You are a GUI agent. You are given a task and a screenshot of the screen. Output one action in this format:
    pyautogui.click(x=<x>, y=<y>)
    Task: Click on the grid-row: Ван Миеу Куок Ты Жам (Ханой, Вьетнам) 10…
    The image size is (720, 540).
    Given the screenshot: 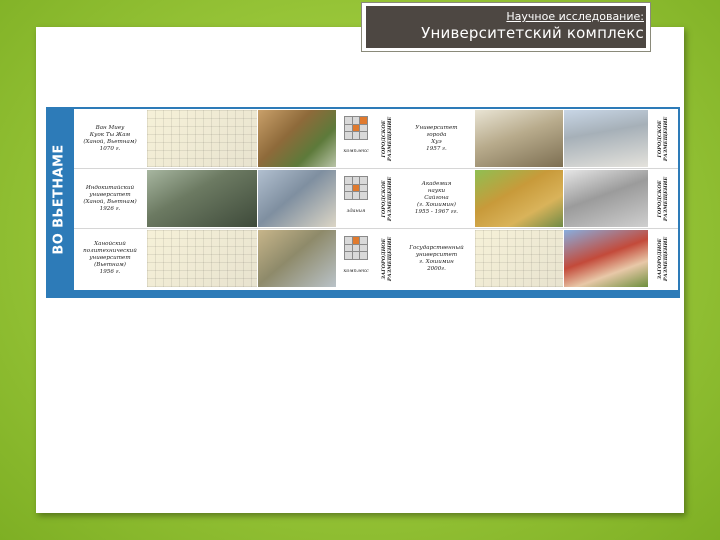 What is the action you would take?
    pyautogui.click(x=376, y=139)
    